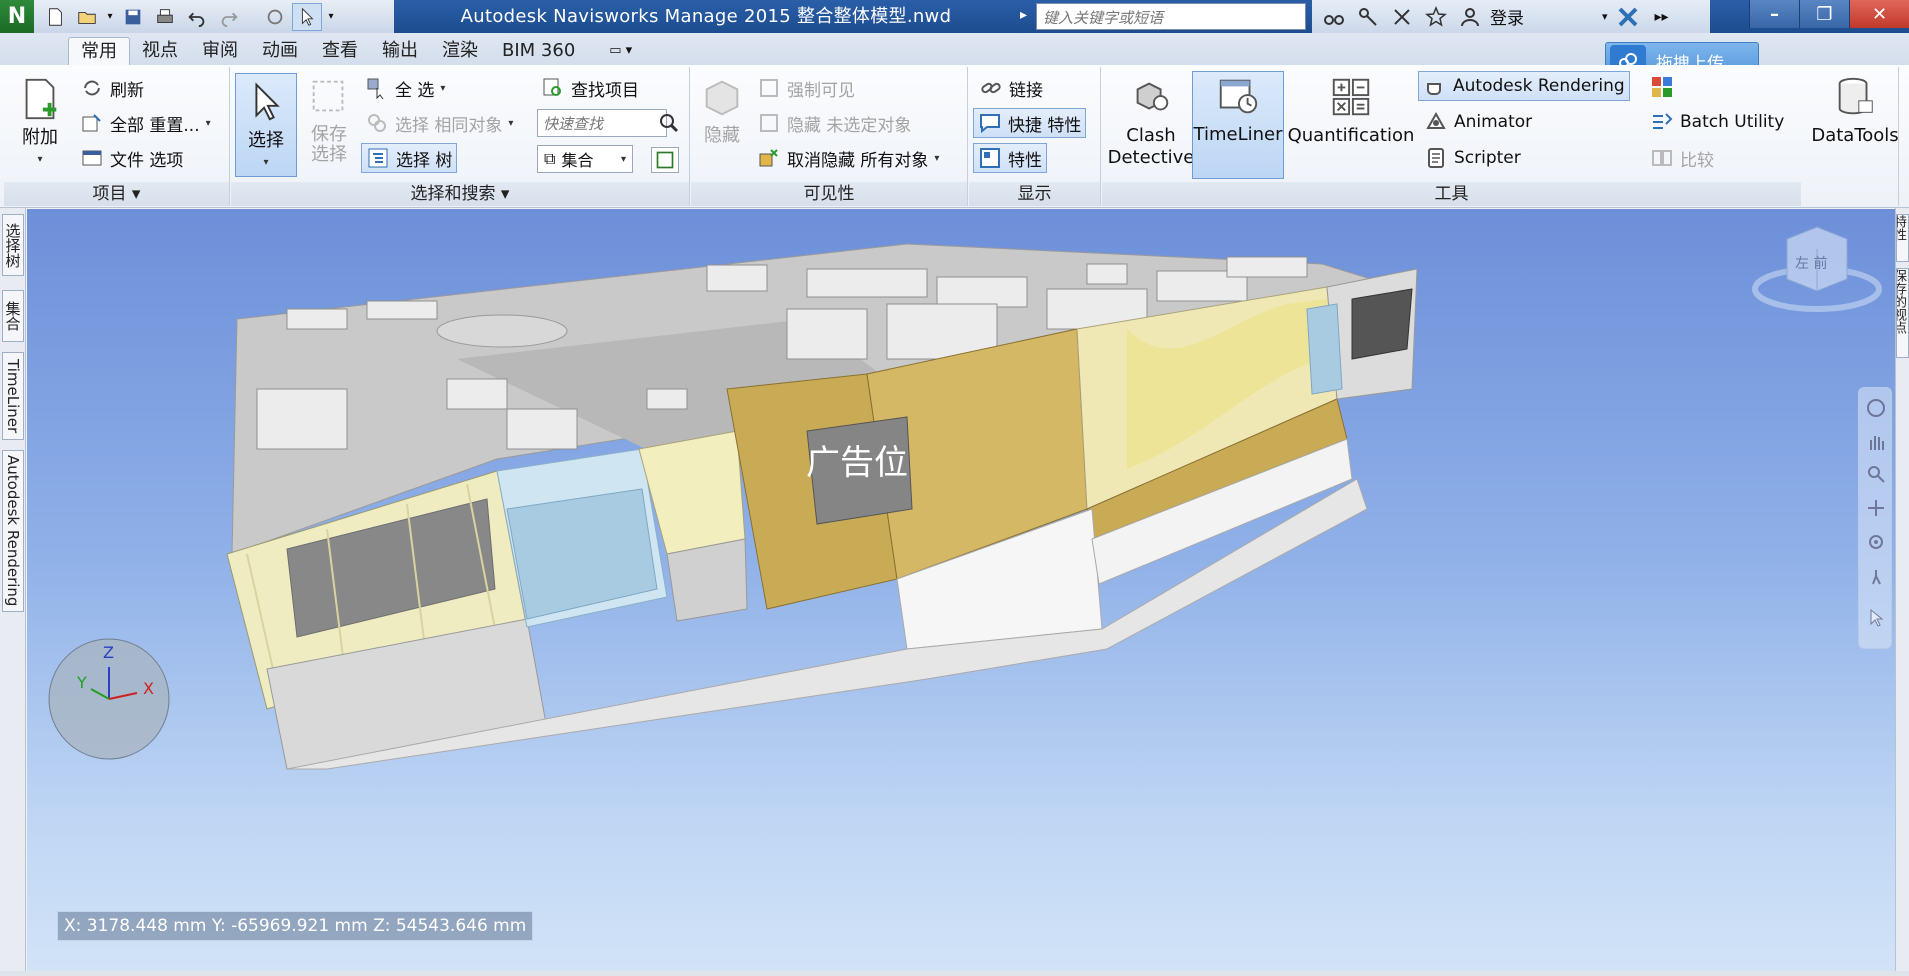  I want to click on tab-viewpoint: 视点, so click(160, 51).